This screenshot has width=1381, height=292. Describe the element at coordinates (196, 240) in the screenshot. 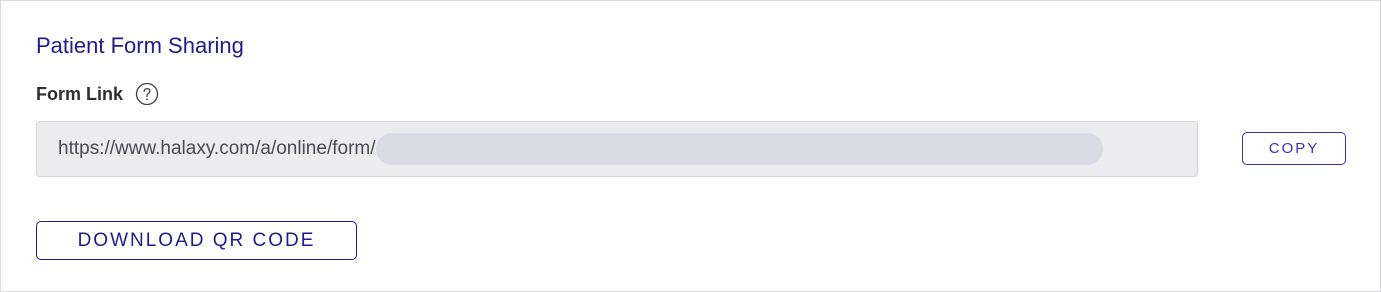

I see `download-qr-code-button: DOWNLOAD QR CODE` at that location.